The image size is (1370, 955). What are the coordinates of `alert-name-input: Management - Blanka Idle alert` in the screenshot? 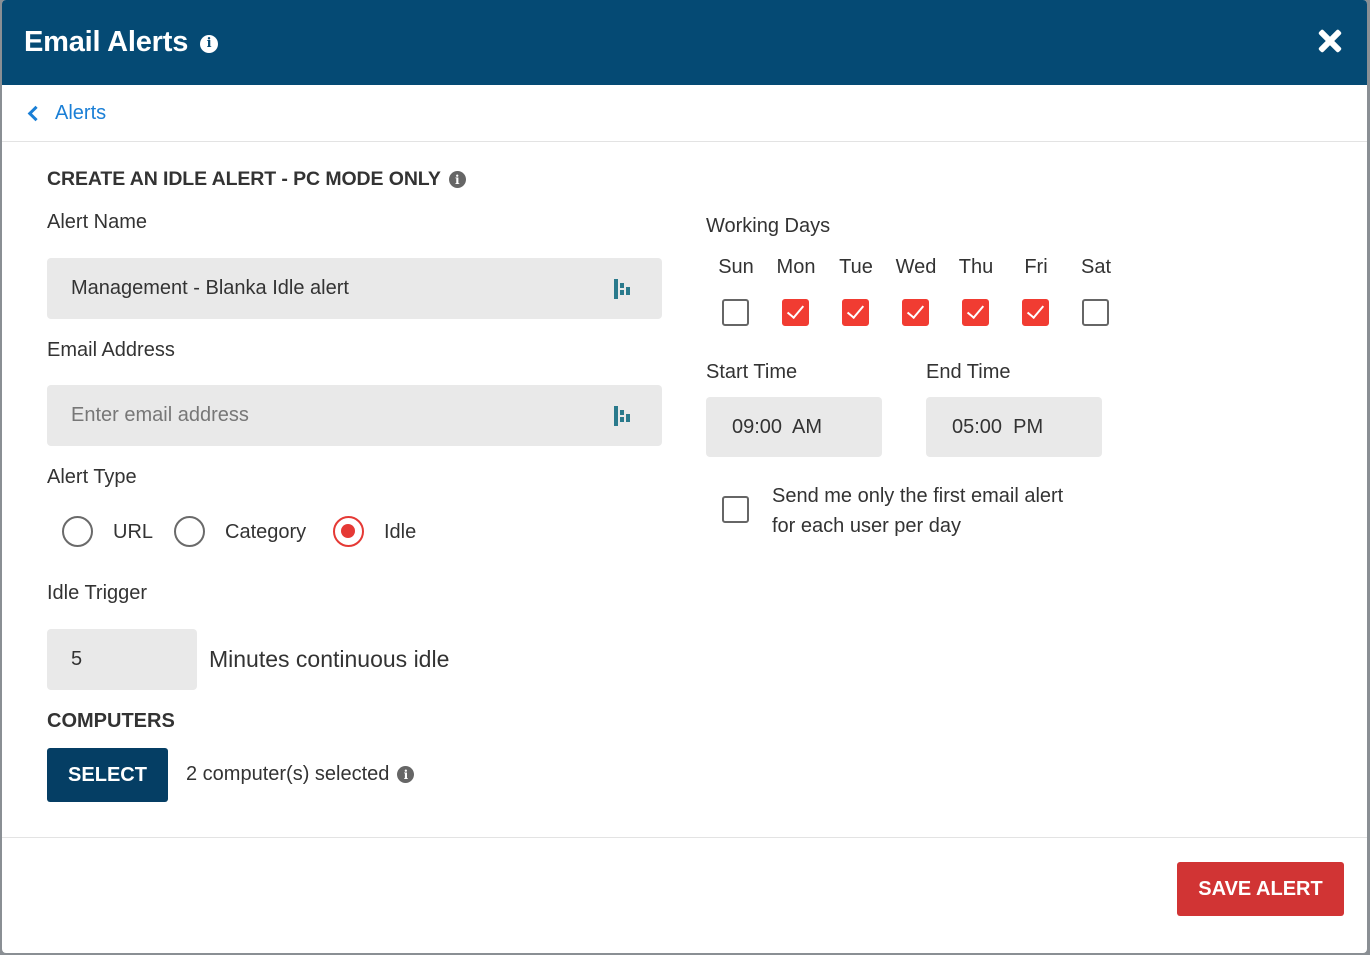 It's located at (354, 288).